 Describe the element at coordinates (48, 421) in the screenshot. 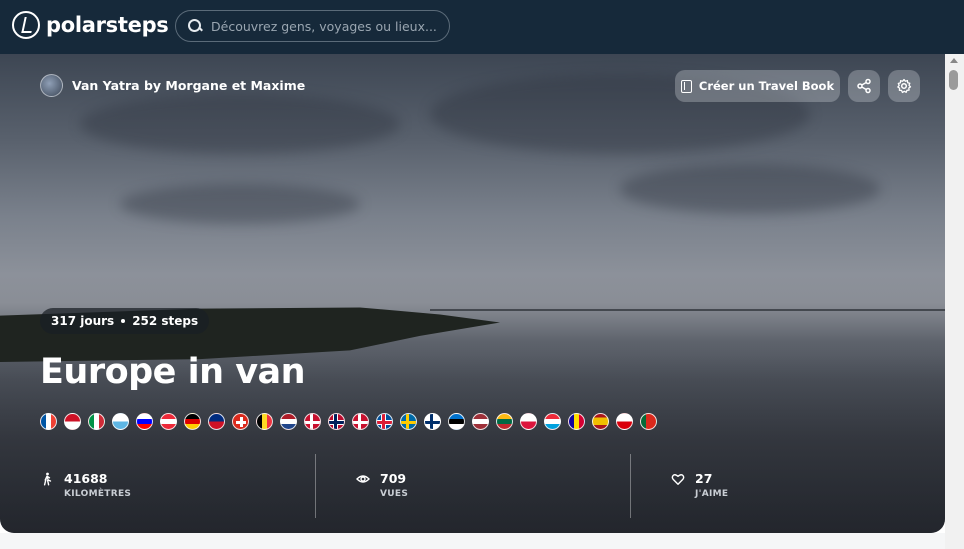

I see `flag-france-icon` at that location.